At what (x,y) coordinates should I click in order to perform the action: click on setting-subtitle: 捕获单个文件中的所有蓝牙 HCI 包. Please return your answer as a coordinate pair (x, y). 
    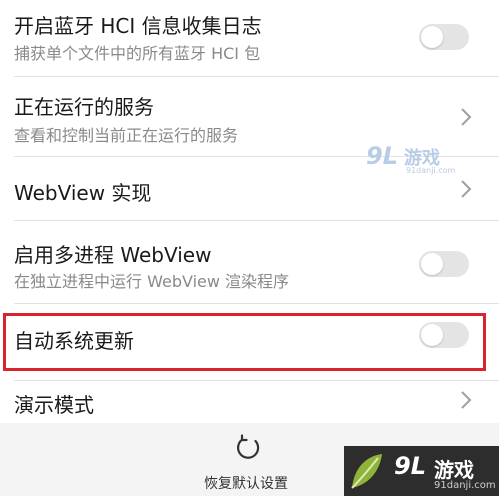
    Looking at the image, I should click on (137, 53).